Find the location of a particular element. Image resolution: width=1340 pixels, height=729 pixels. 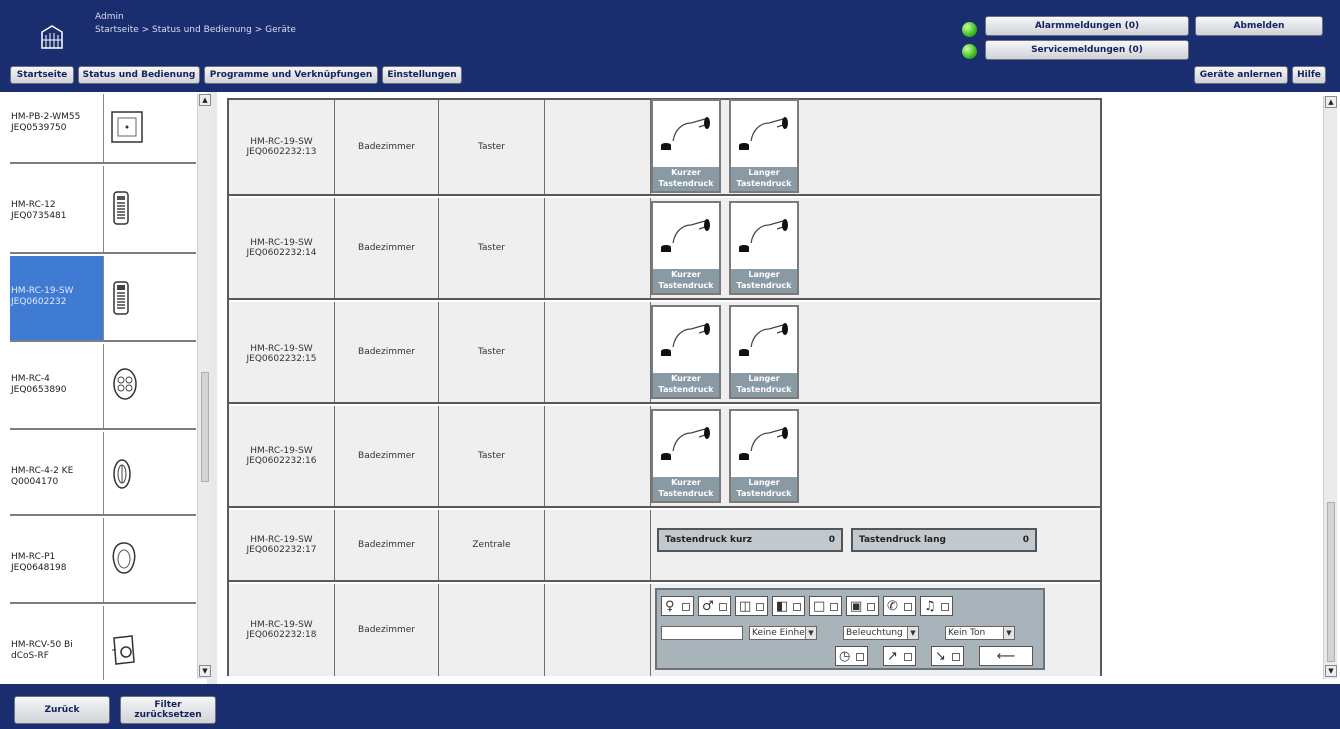

nav-startseite: Startseite is located at coordinates (42, 75).